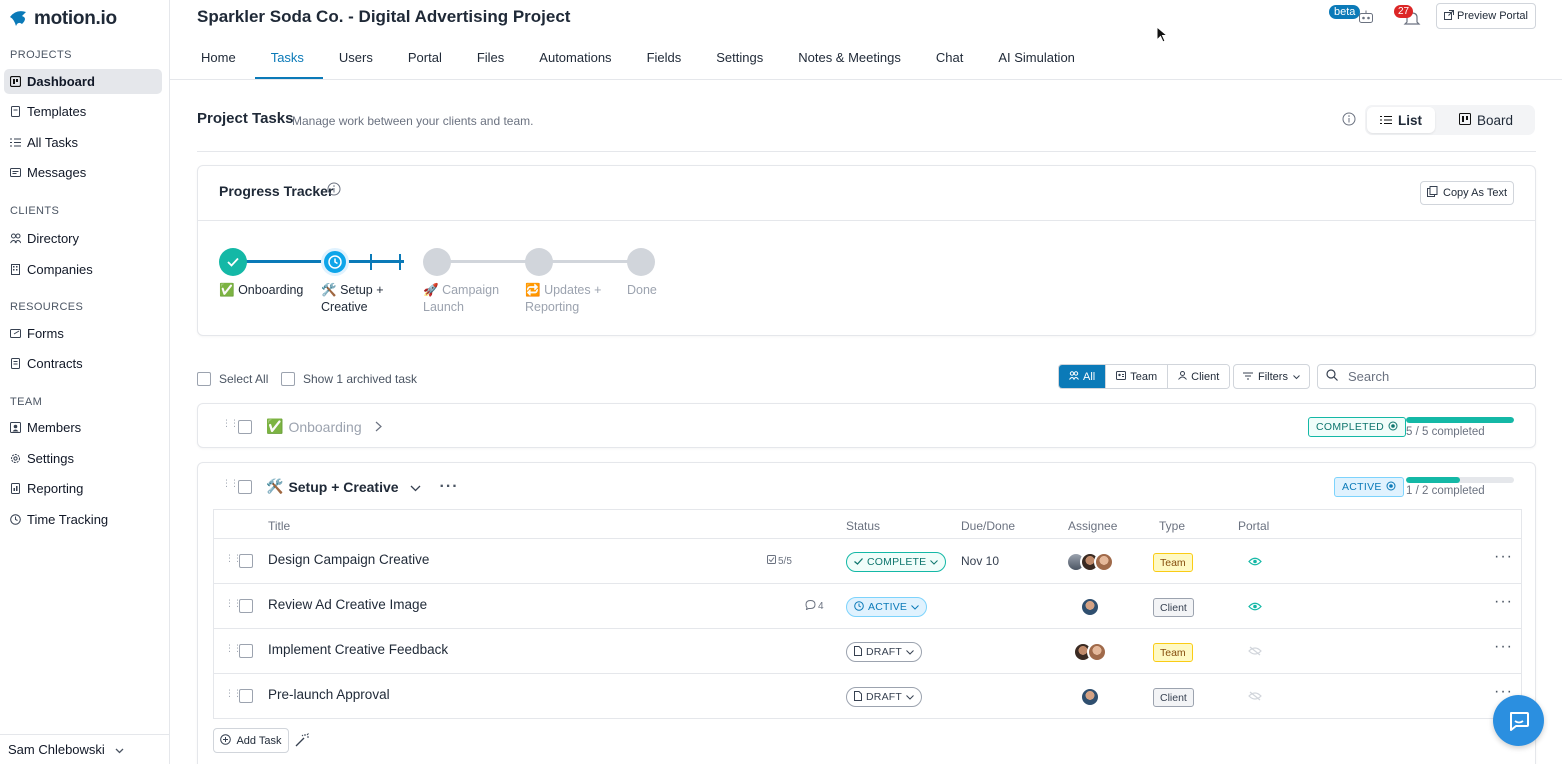  What do you see at coordinates (437, 262) in the screenshot?
I see `step-node-campaign-launch` at bounding box center [437, 262].